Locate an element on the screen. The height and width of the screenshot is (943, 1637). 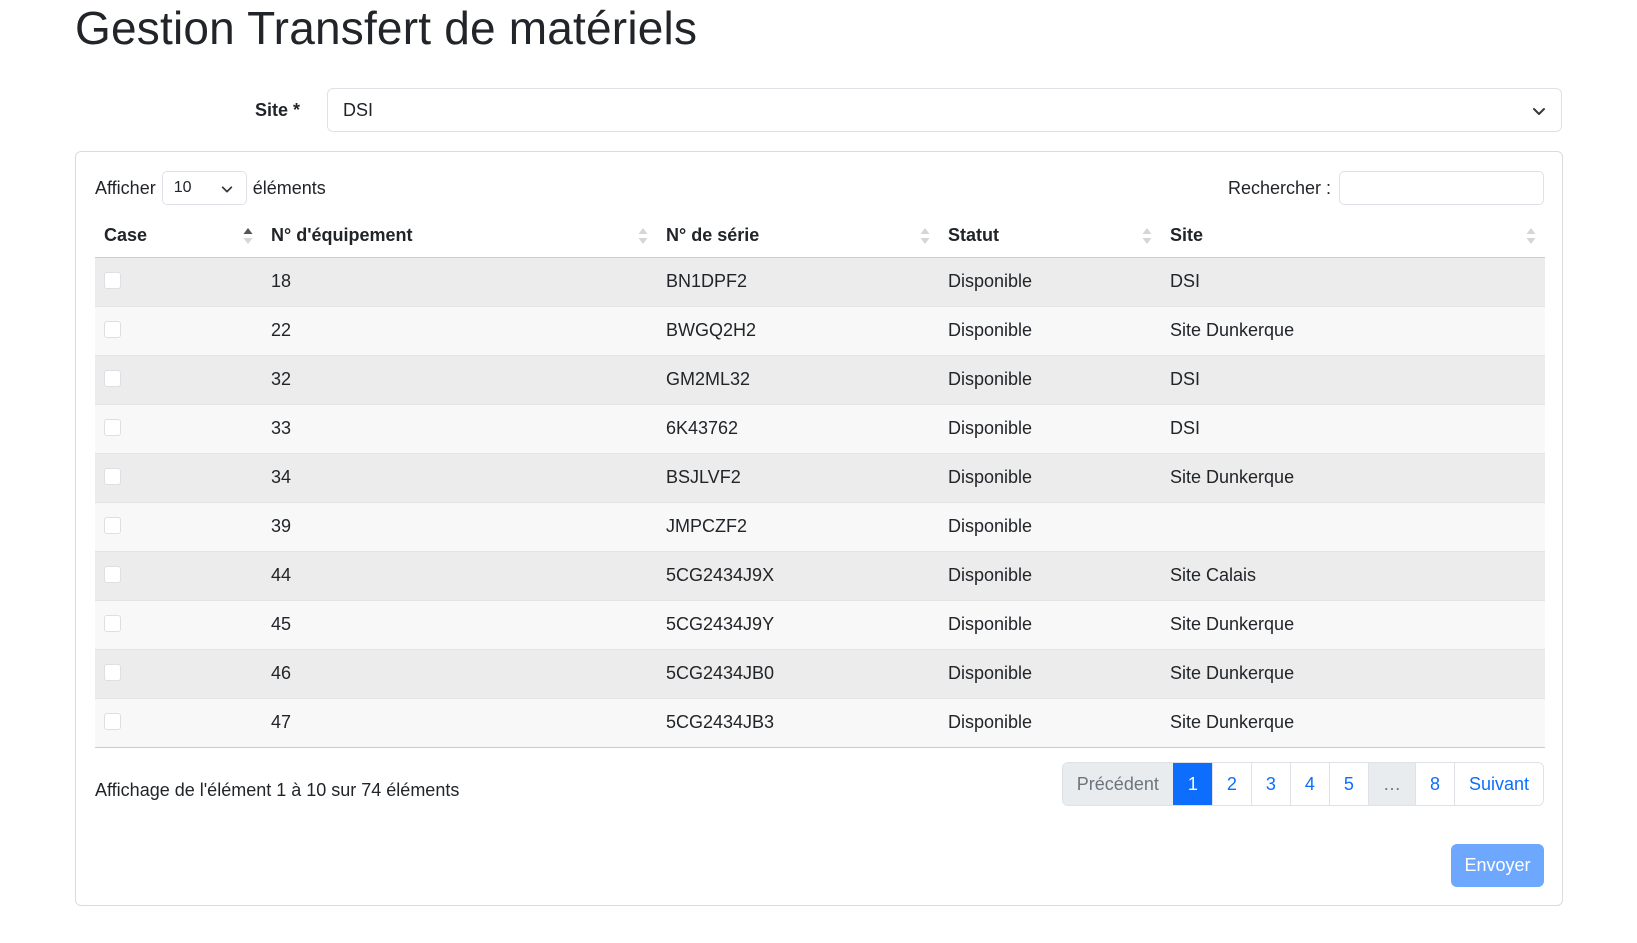
table-row: 46 5CG2434JB0 Disponible Site Dunkerque is located at coordinates (820, 673).